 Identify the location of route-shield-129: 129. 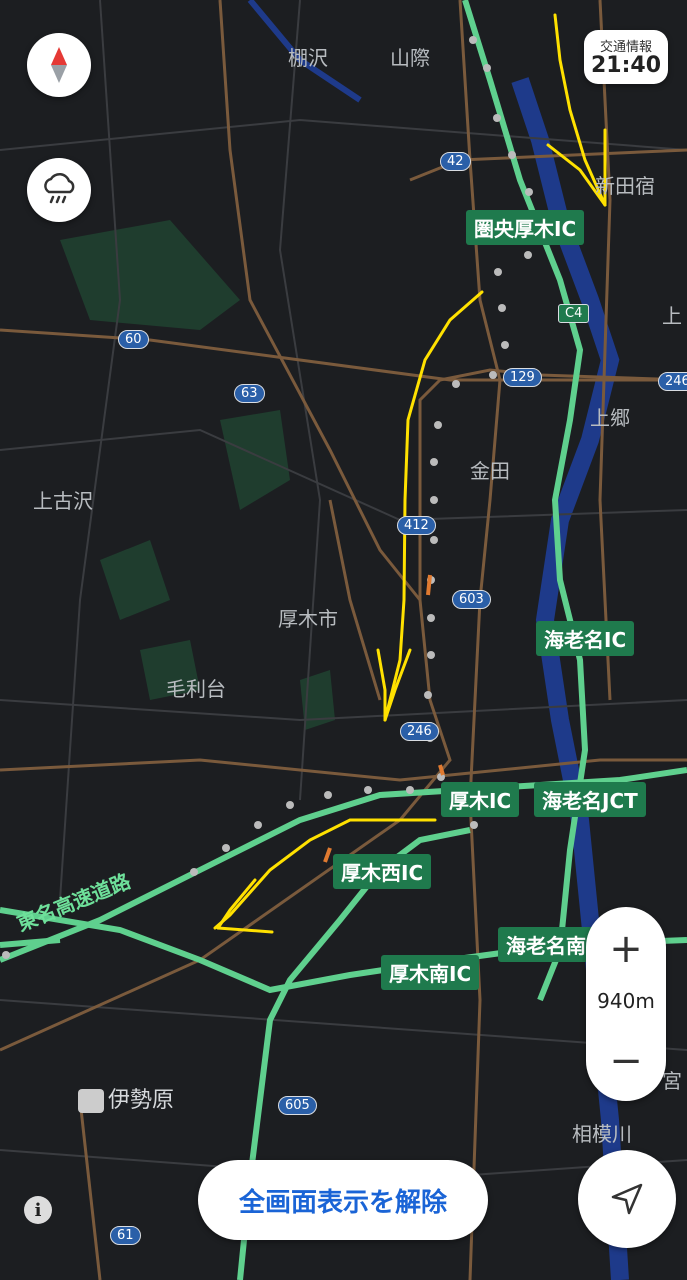
(522, 377).